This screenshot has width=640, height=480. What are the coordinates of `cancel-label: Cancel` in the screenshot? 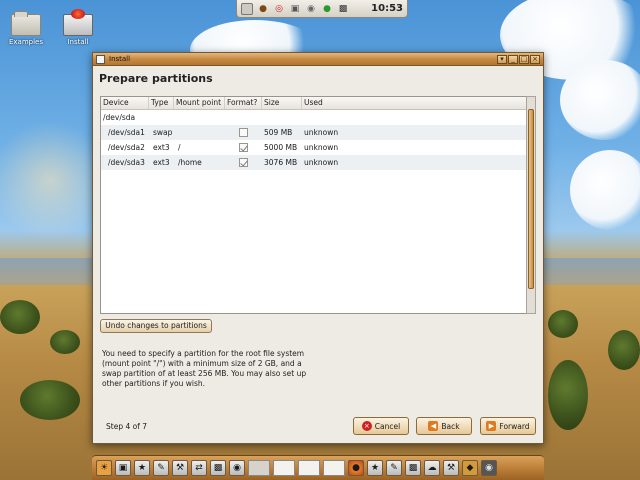 It's located at (387, 426).